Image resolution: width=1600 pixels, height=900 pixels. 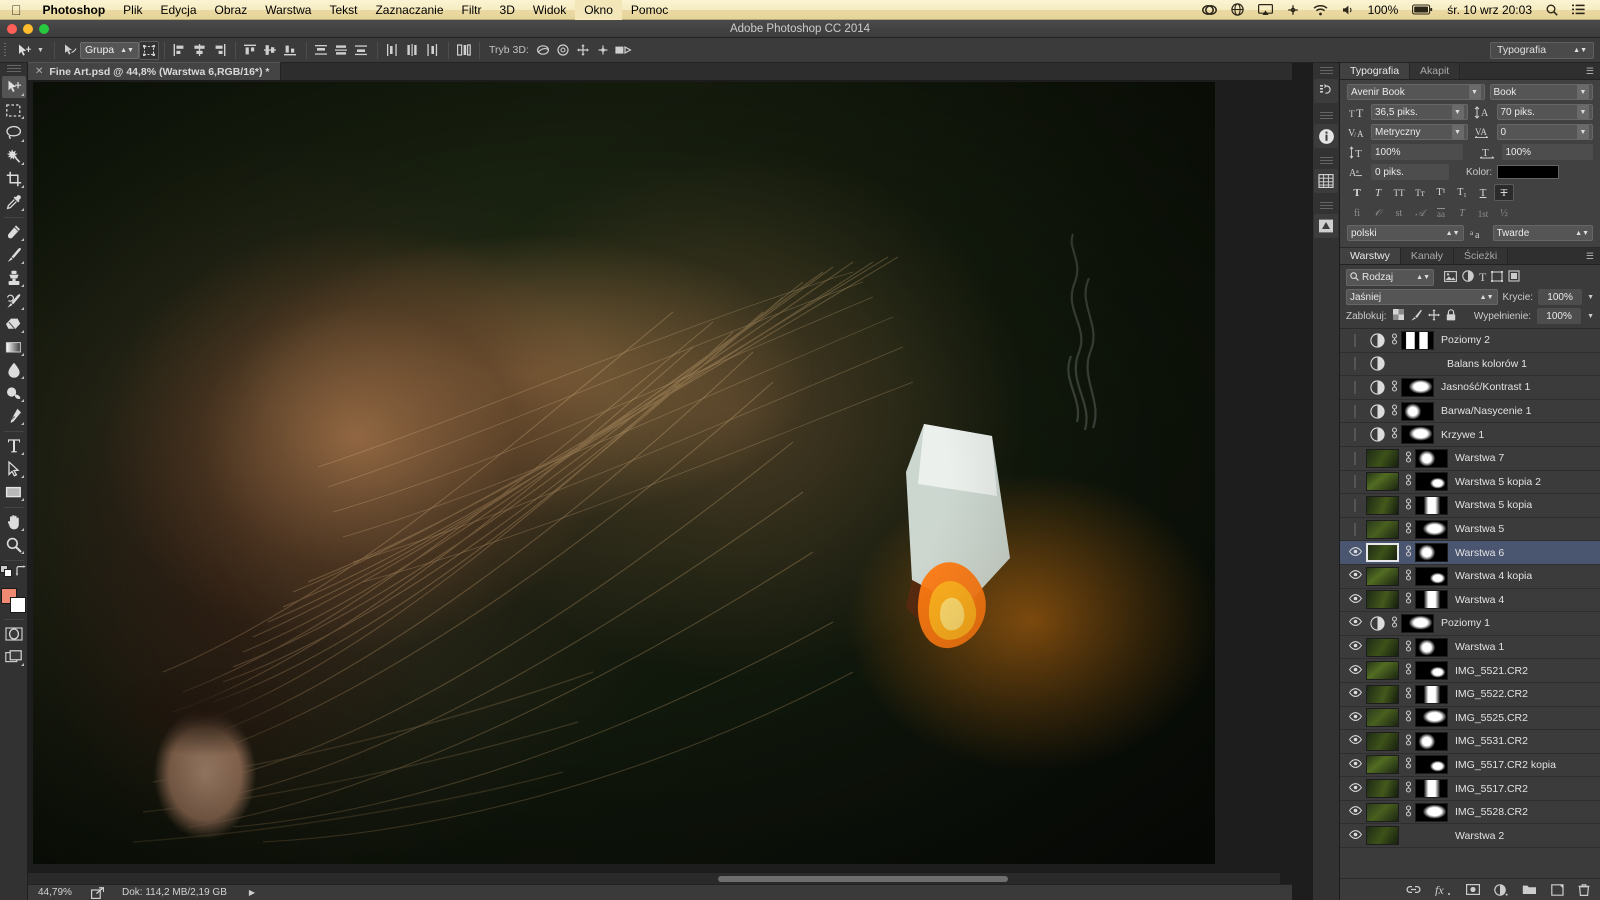 I want to click on layer-row: Warstwa 4, so click(x=1470, y=600).